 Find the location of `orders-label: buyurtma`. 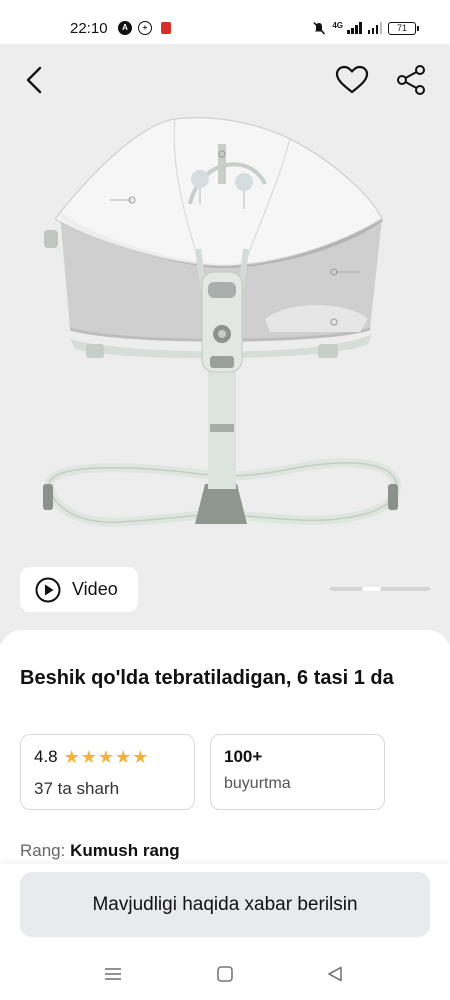

orders-label: buyurtma is located at coordinates (257, 783).